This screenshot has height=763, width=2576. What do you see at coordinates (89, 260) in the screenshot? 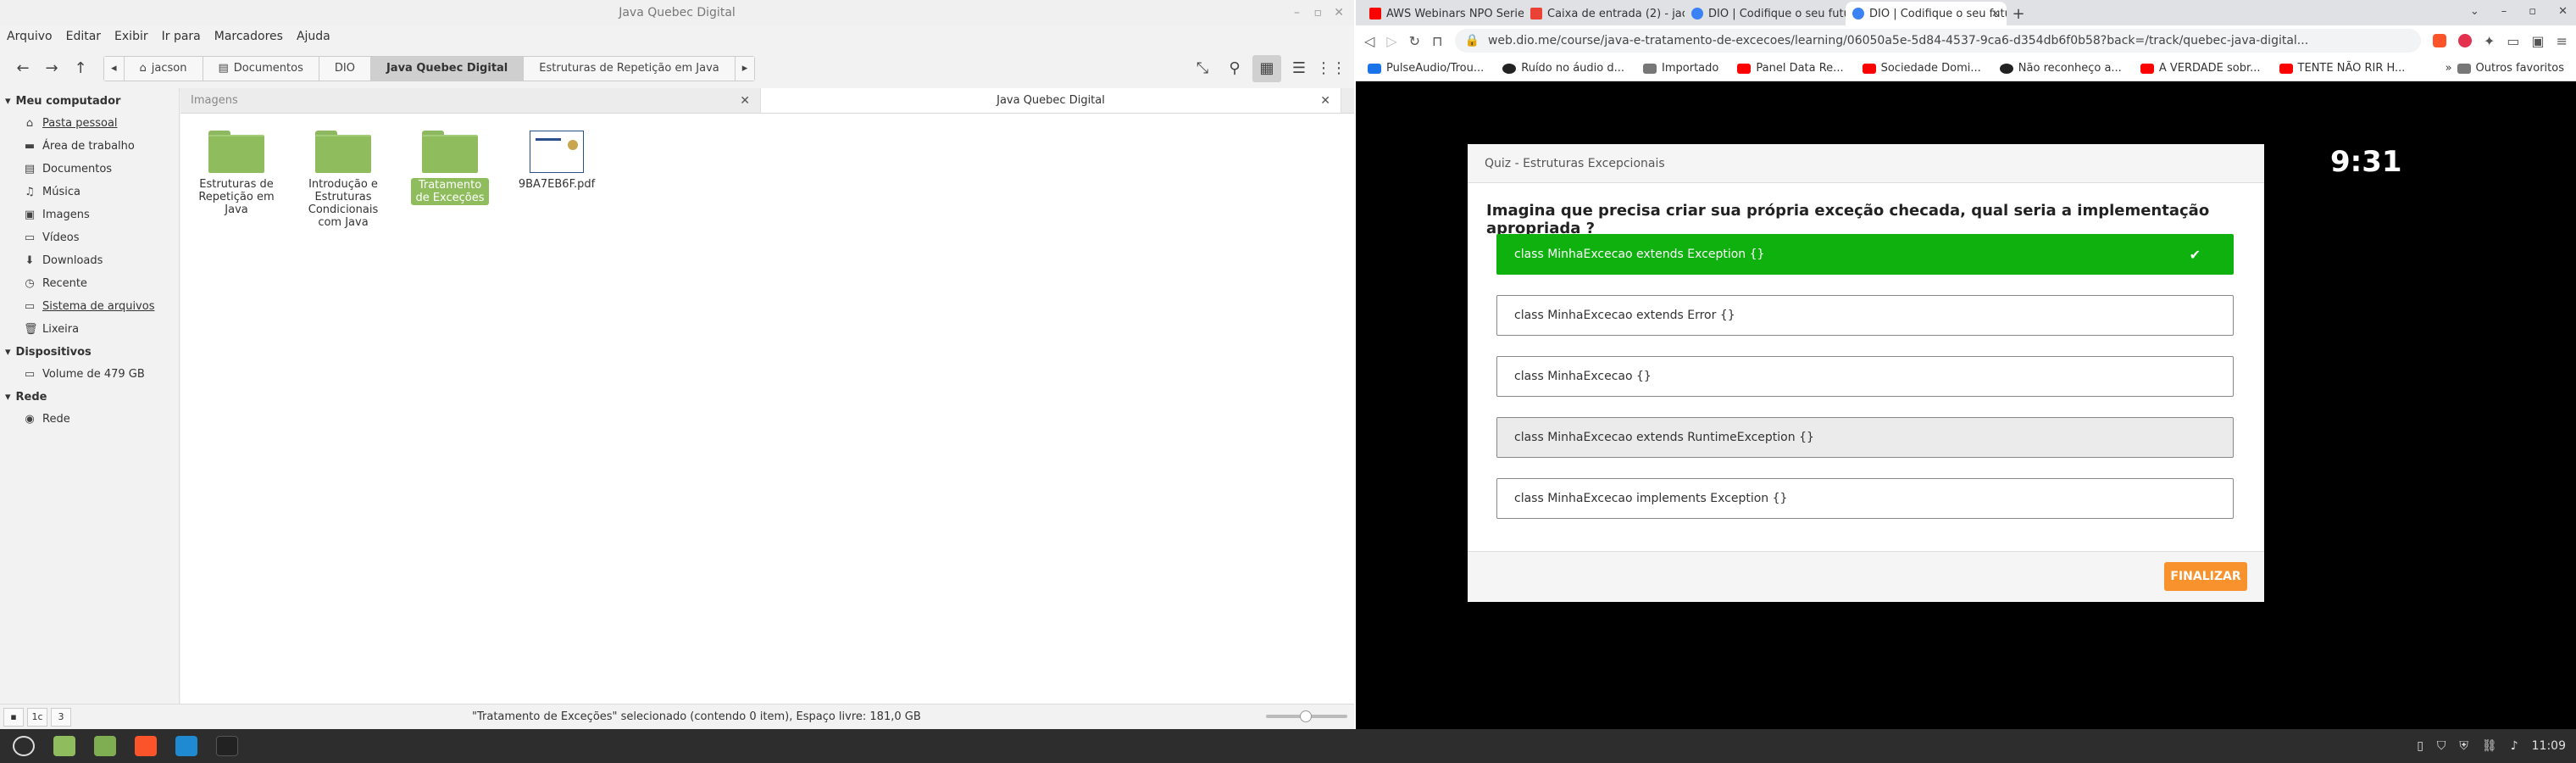
I see `sidebar-item-downloads: ⬇ Downloads` at bounding box center [89, 260].